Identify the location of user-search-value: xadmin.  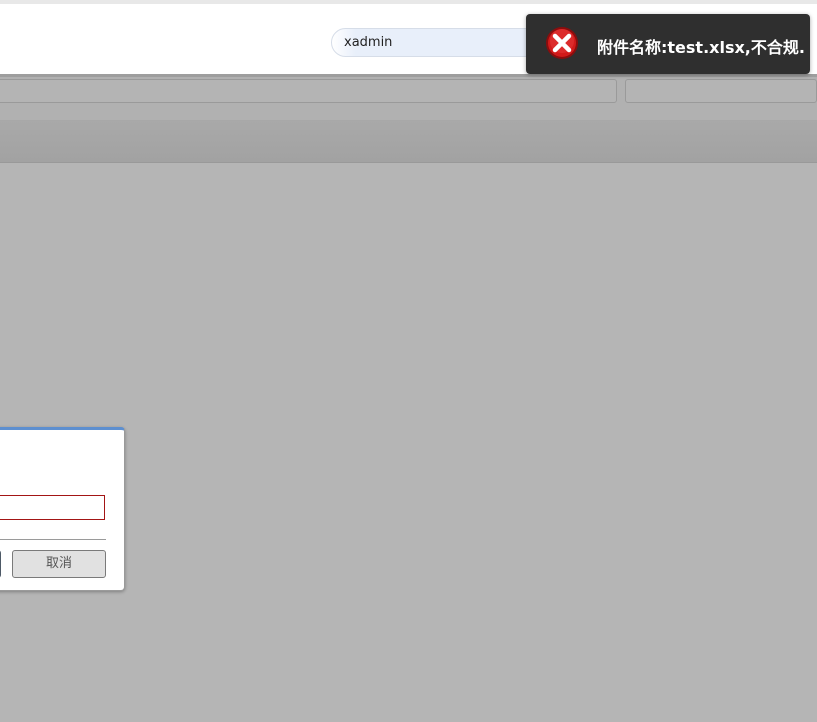
(368, 42).